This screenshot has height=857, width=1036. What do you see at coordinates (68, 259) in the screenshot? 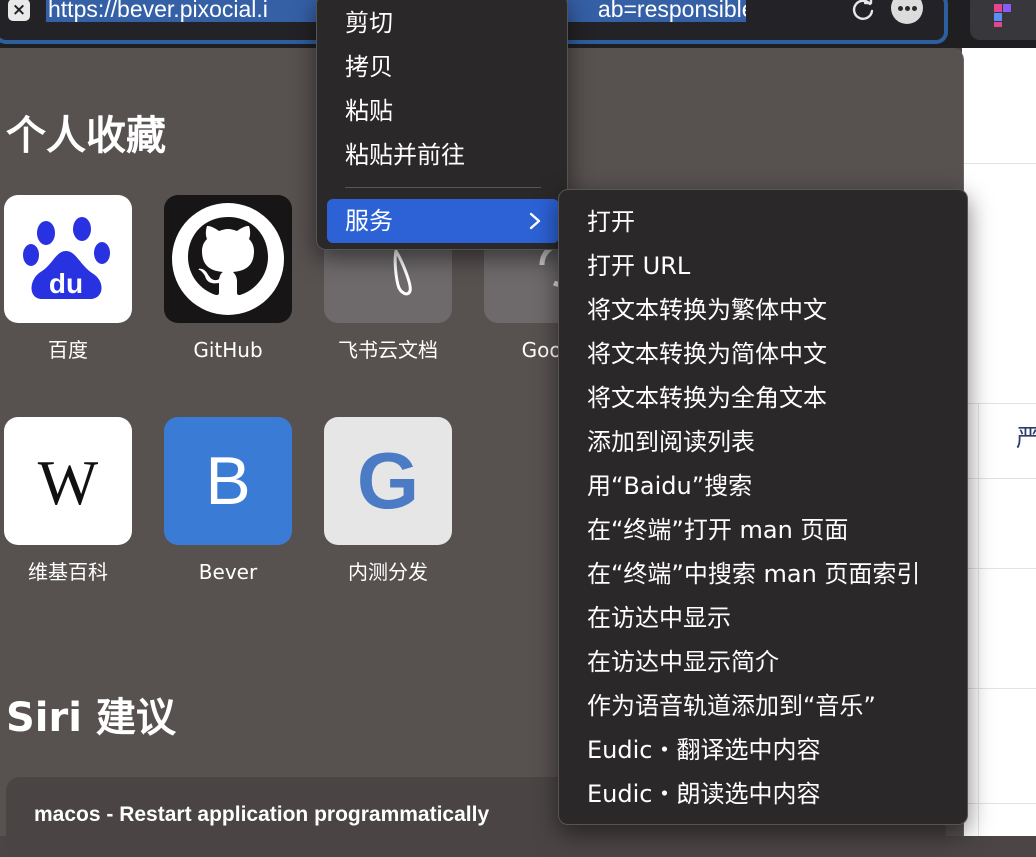
I see `baidu-logo-icon: du` at bounding box center [68, 259].